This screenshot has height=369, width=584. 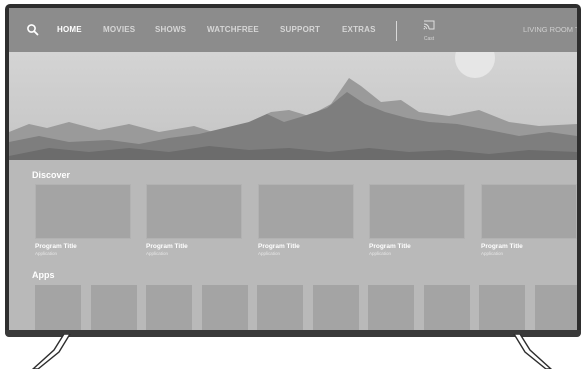 I want to click on nav-item-shows: SHOWS, so click(x=170, y=30).